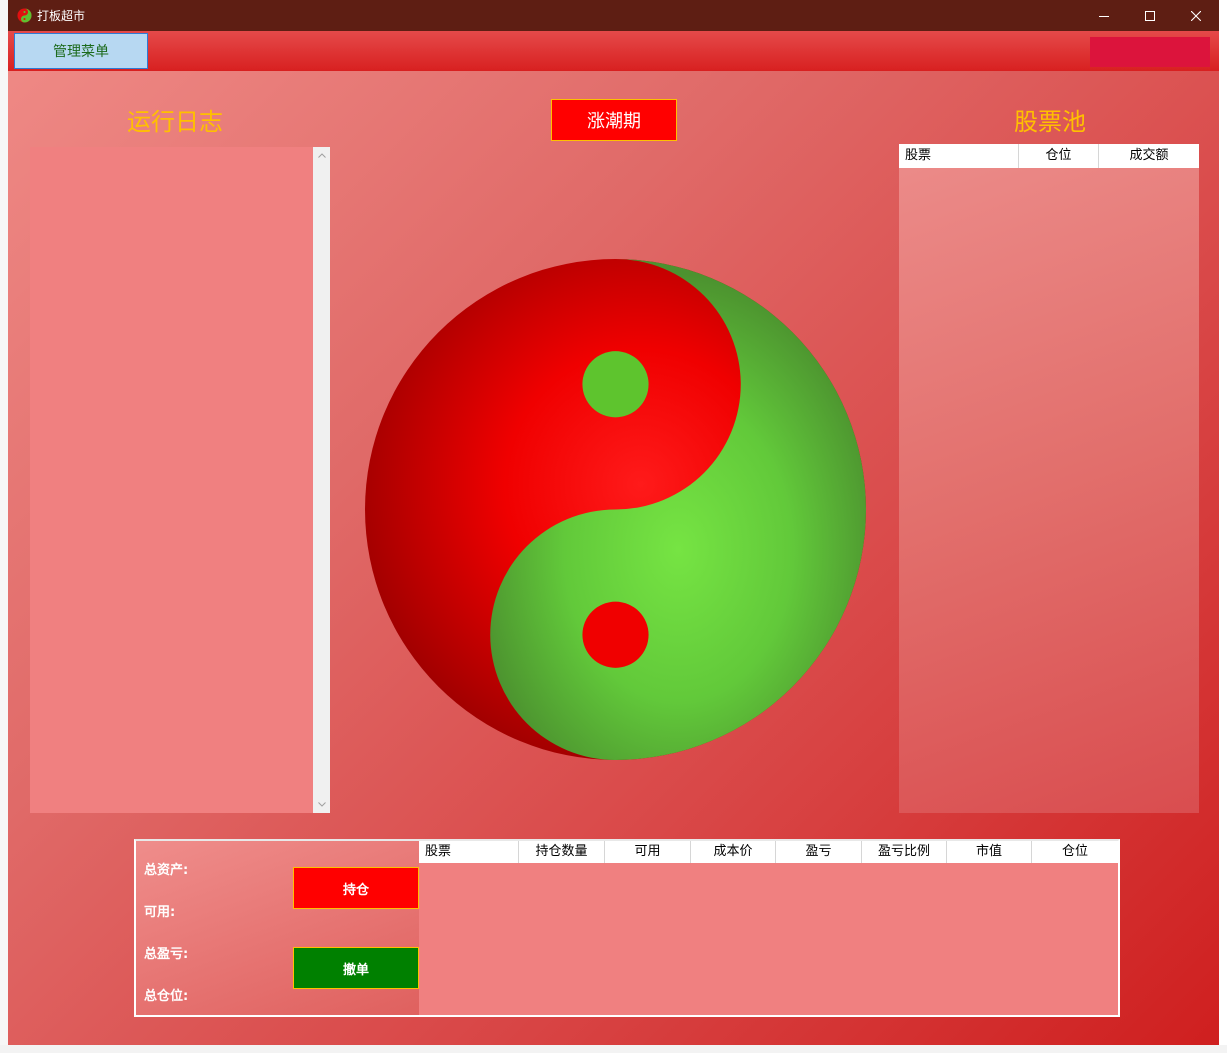 Image resolution: width=1227 pixels, height=1053 pixels. Describe the element at coordinates (819, 852) in the screenshot. I see `pos-col-pnl: 盈亏` at that location.